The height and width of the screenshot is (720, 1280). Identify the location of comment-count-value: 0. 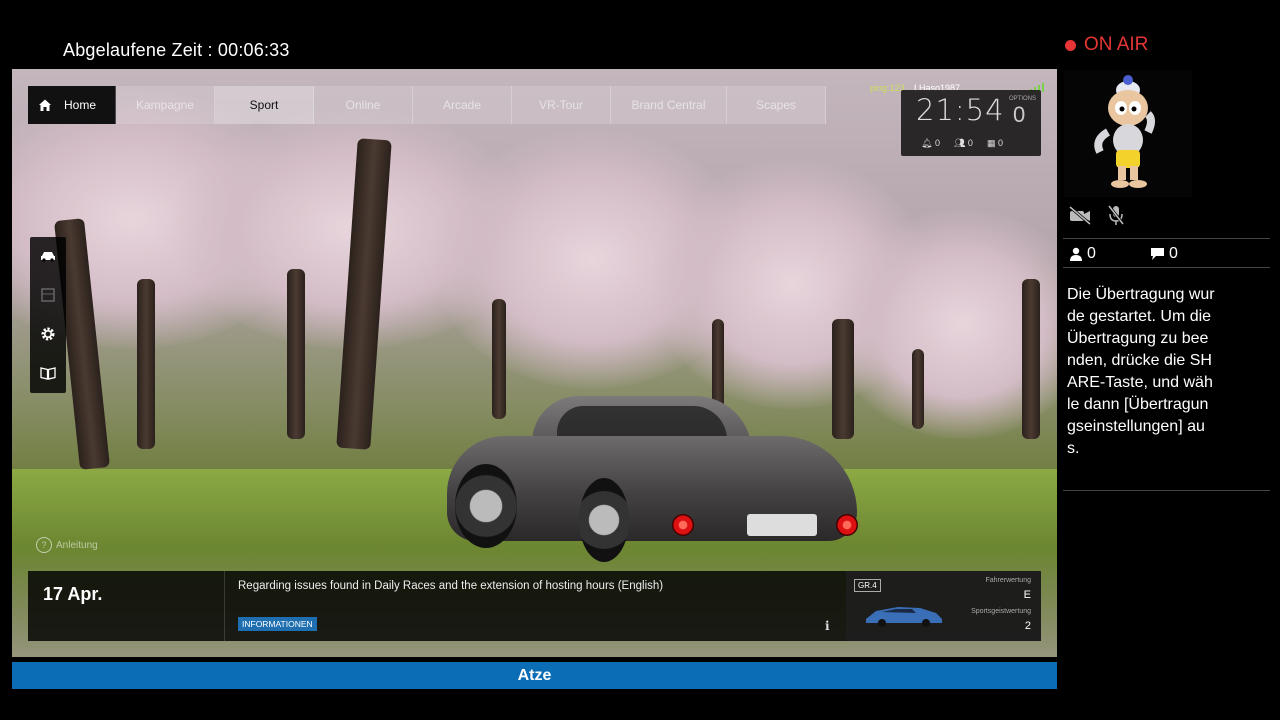
(1173, 253).